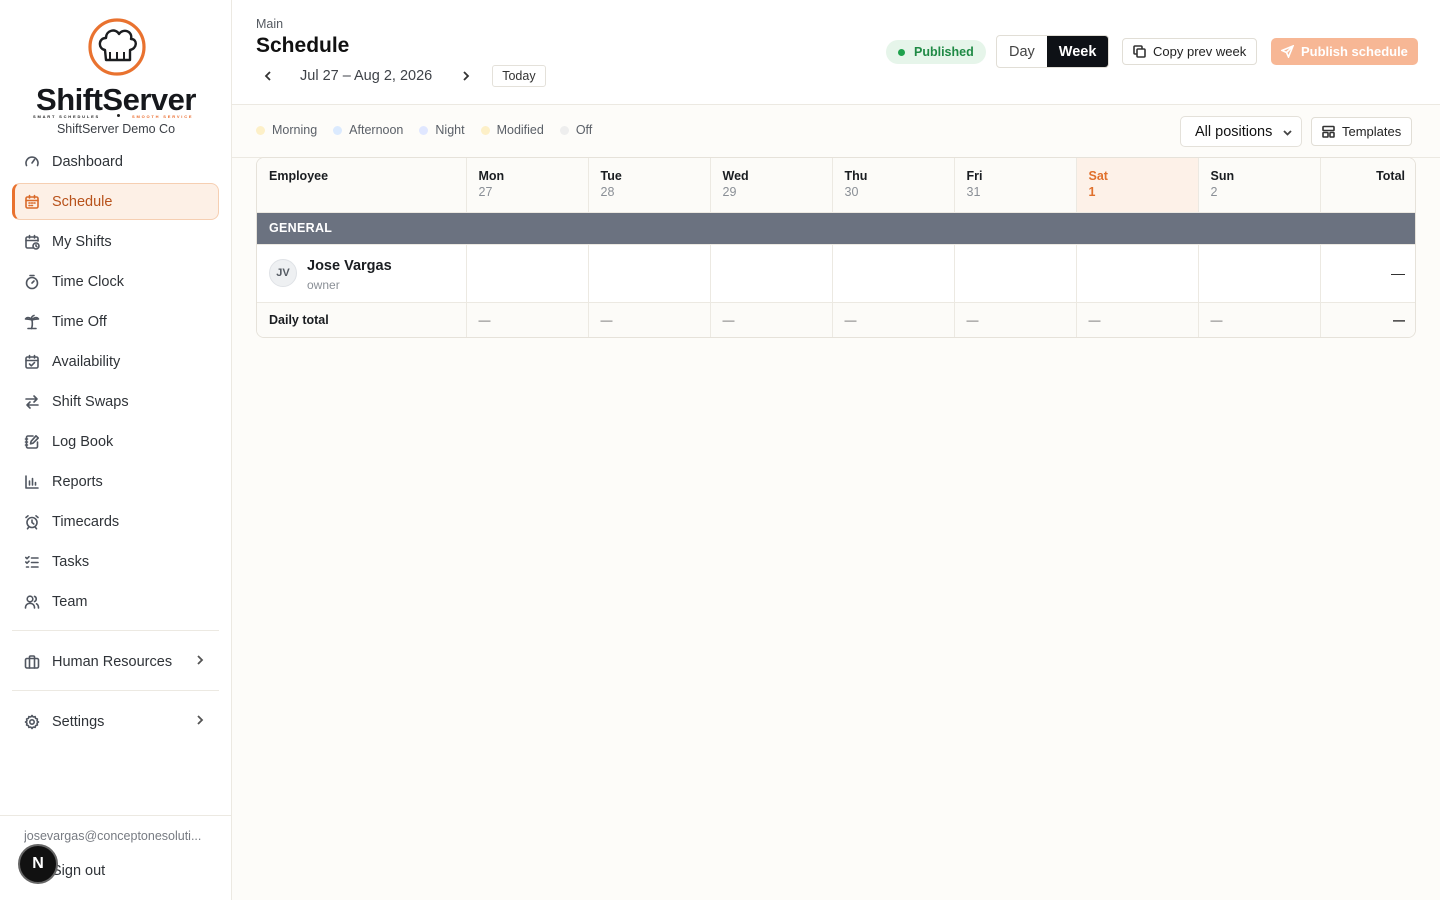  I want to click on sidebar-item-label: Human Resources, so click(112, 661).